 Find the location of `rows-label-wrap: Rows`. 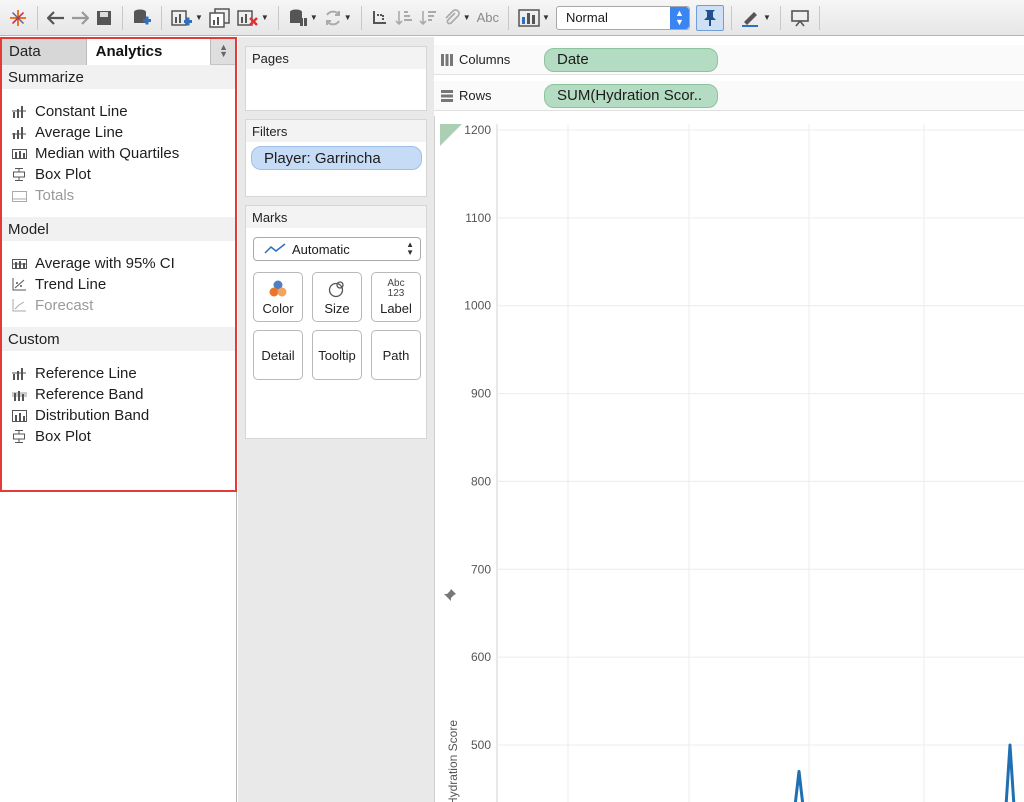

rows-label-wrap: Rows is located at coordinates (489, 95).